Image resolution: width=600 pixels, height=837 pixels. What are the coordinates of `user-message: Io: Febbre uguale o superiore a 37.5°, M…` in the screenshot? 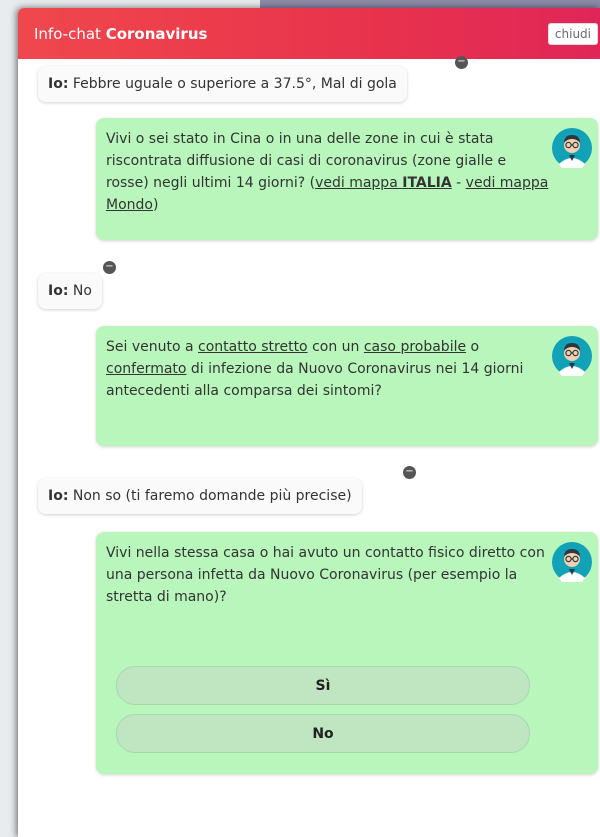 It's located at (222, 84).